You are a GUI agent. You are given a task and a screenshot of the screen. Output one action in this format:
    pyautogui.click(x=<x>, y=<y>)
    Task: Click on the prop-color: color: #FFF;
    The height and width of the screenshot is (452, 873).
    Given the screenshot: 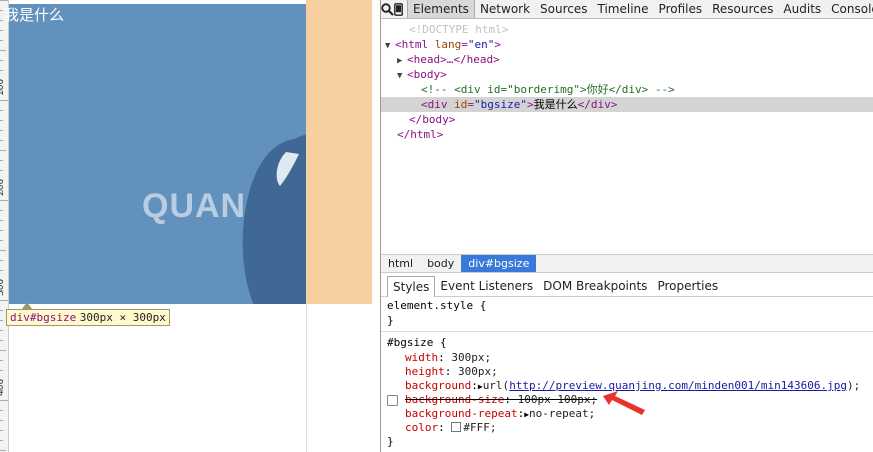 What is the action you would take?
    pyautogui.click(x=639, y=428)
    